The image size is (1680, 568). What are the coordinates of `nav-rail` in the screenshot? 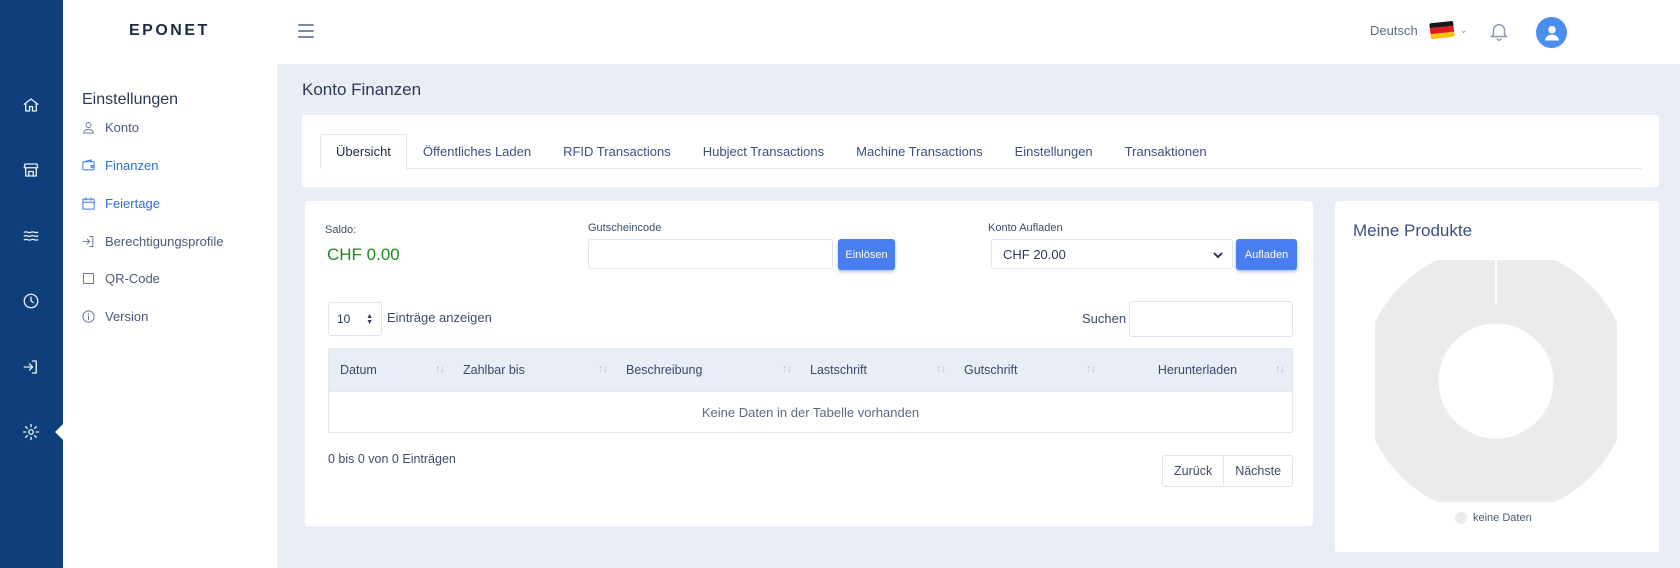 It's located at (32, 284).